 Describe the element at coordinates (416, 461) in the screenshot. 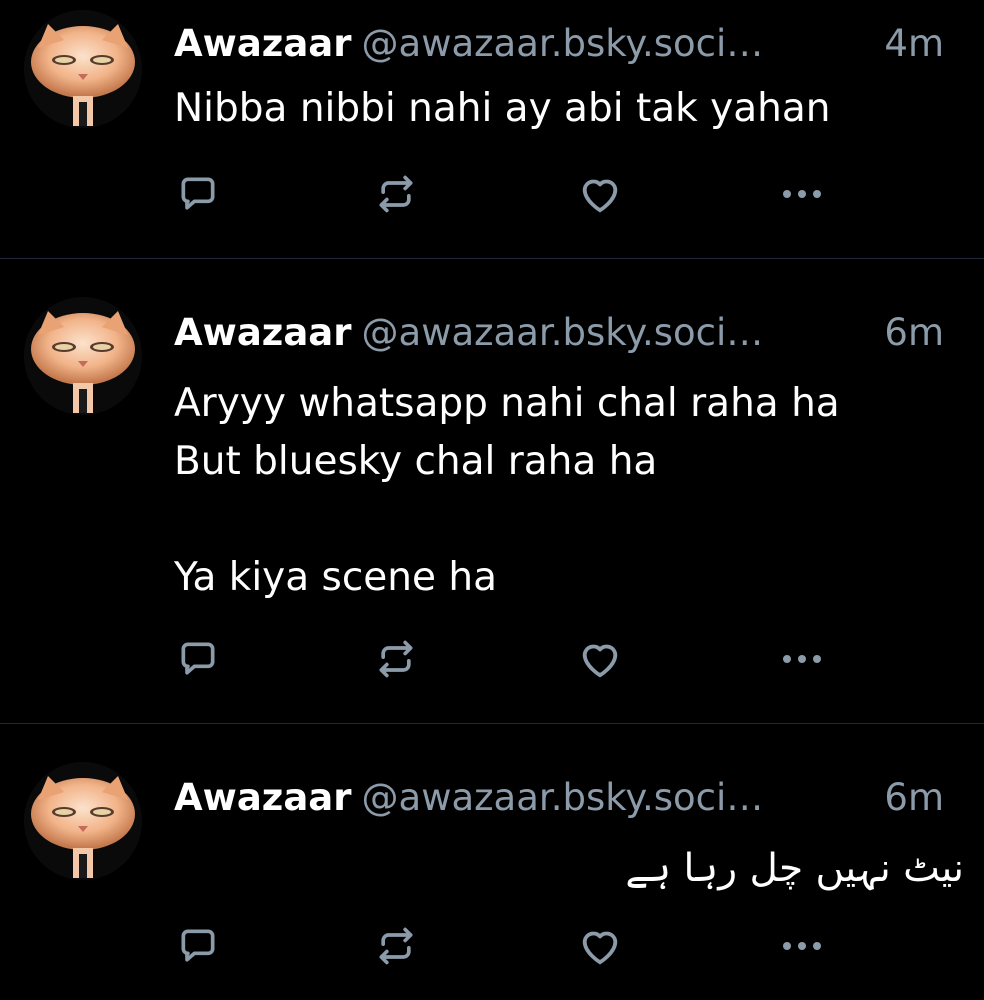

I see `post-text-line: But bluesky chal raha ha` at that location.